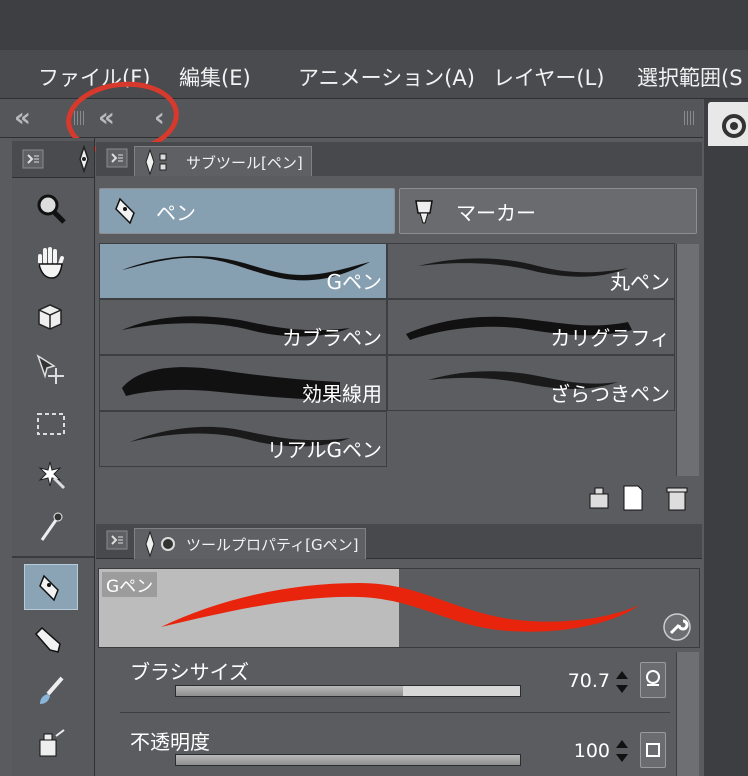 The height and width of the screenshot is (776, 748). I want to click on menu-edit: 編集(E), so click(215, 77).